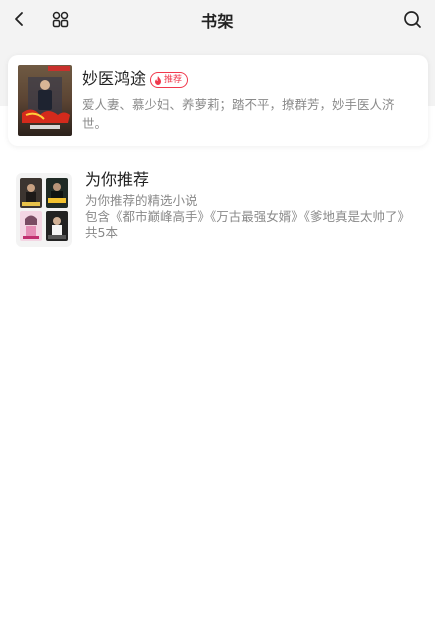 Image resolution: width=435 pixels, height=630 pixels. What do you see at coordinates (248, 216) in the screenshot?
I see `collection-contents: 包含《都市巅峰高手》《万古最强女婿》《爹地真是太帅了》` at bounding box center [248, 216].